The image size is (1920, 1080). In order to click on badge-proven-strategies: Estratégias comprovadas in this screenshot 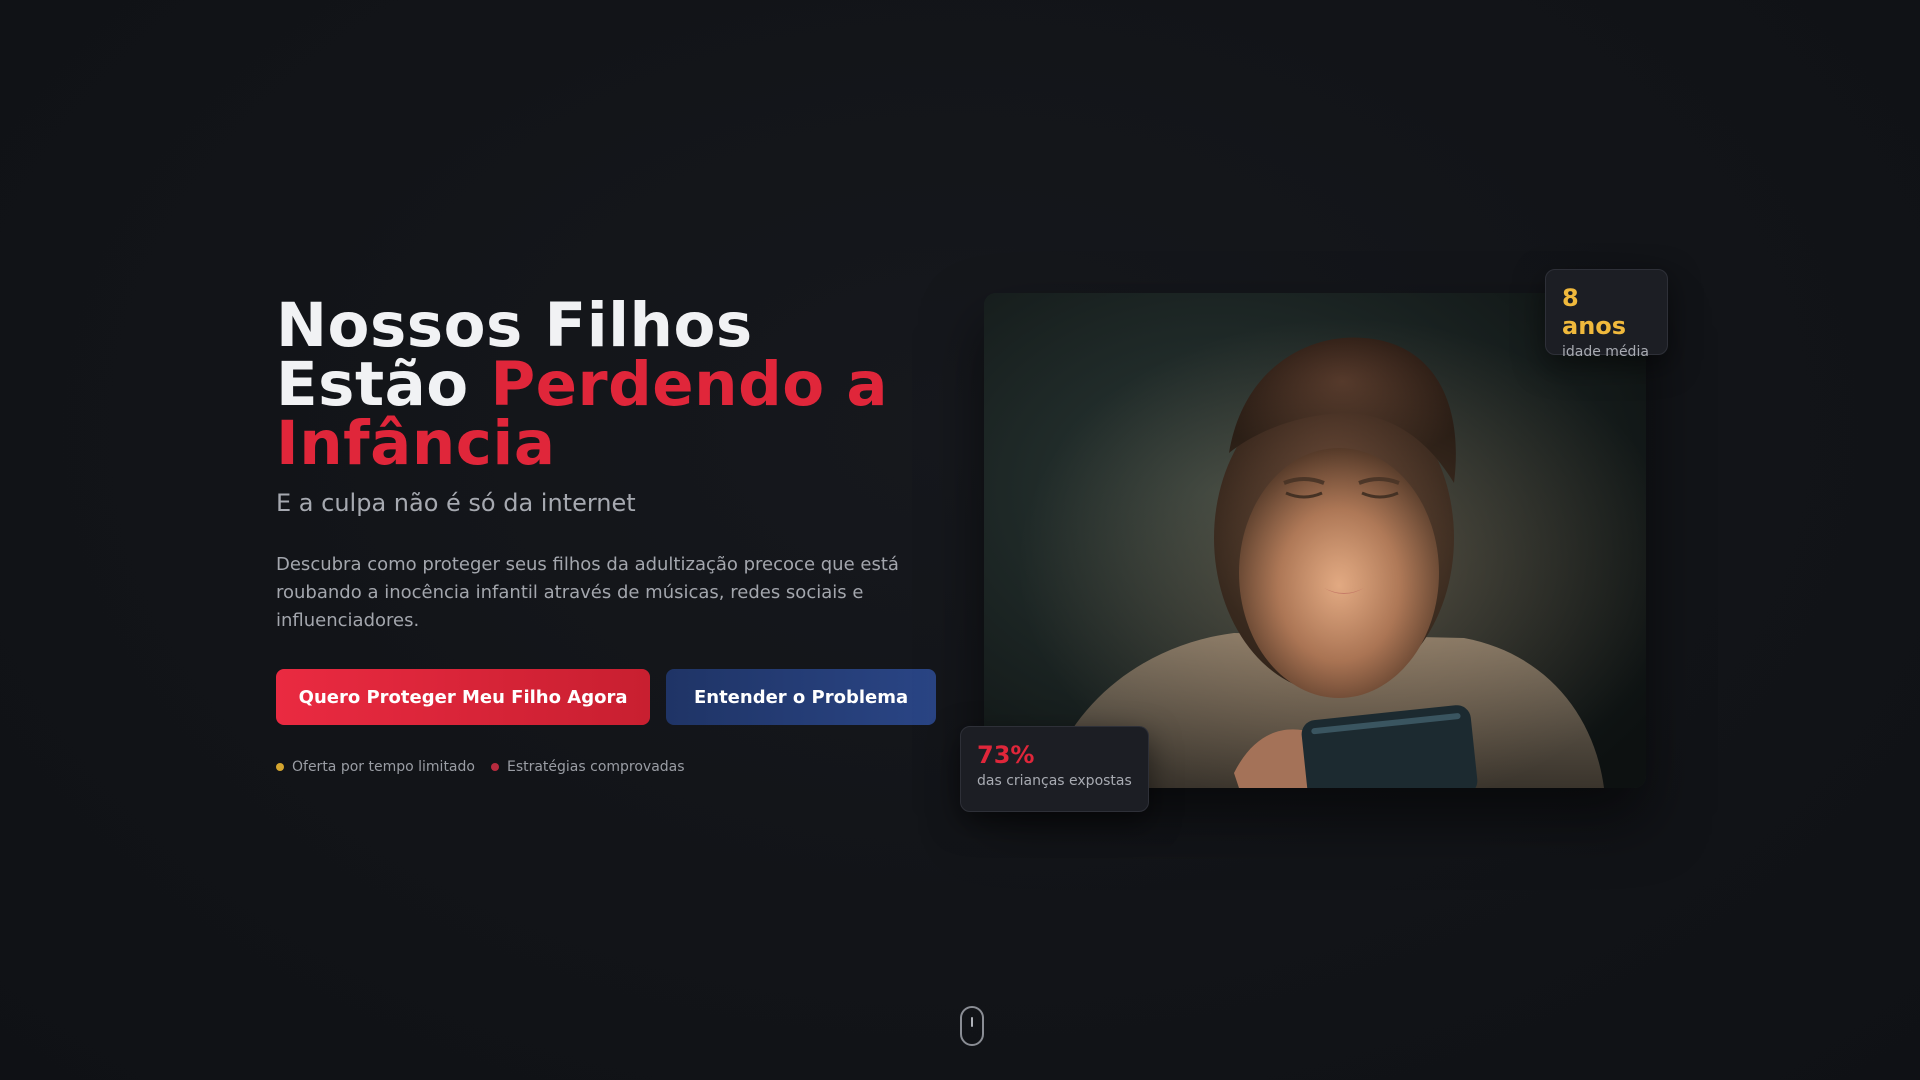, I will do `click(587, 767)`.